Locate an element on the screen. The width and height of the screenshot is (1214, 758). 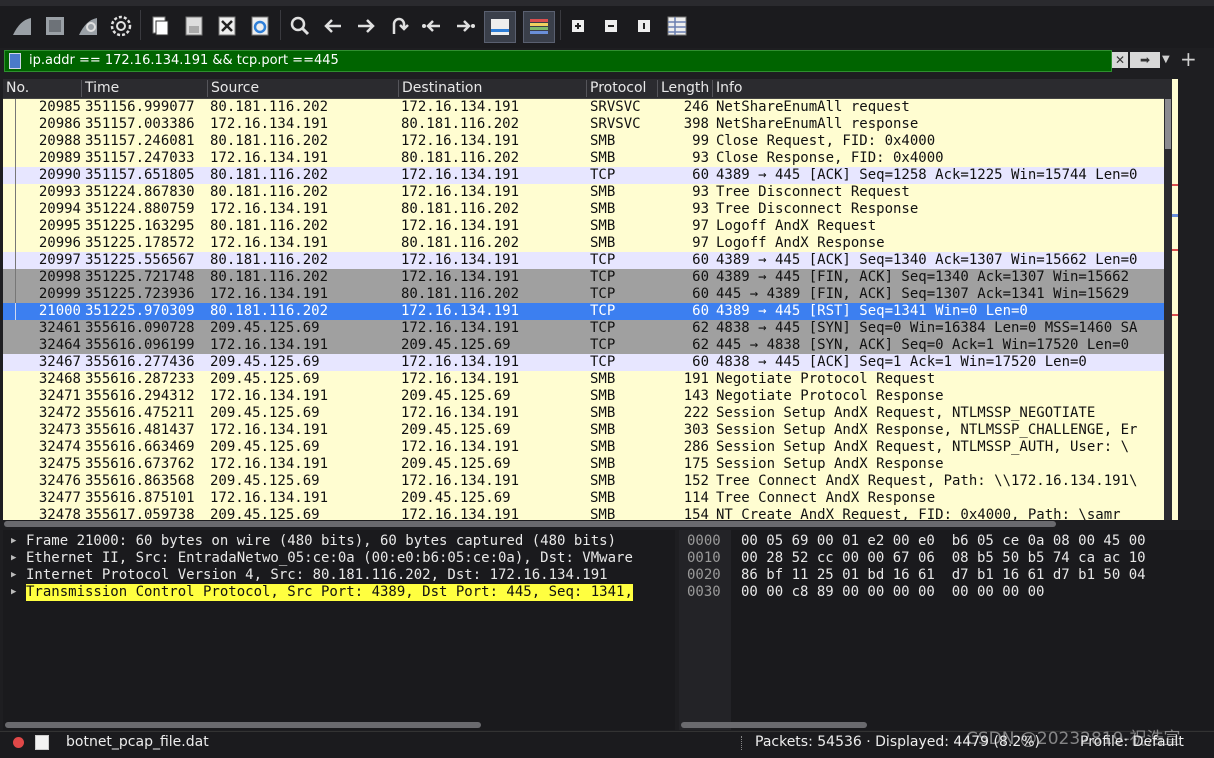
column-source: Source is located at coordinates (302, 88).